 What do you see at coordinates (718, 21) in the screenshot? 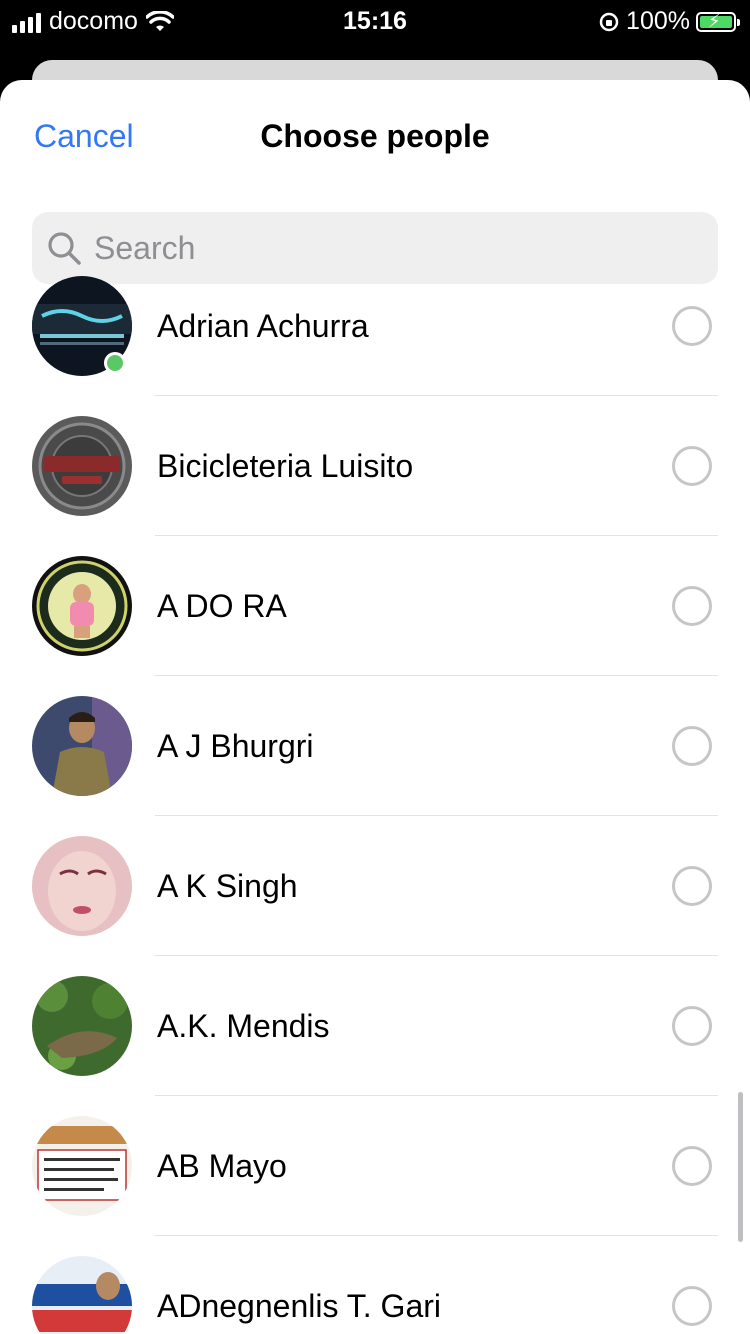
I see `battery-icon: ⚡` at bounding box center [718, 21].